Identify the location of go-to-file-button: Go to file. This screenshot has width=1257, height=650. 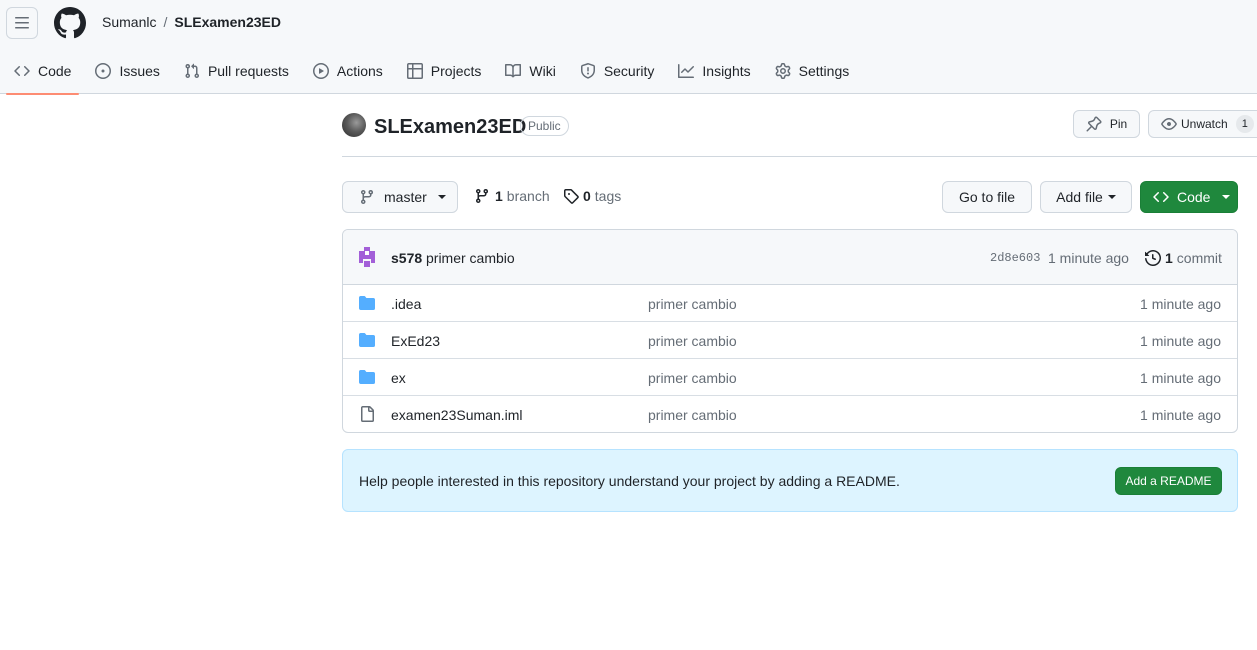
(987, 197).